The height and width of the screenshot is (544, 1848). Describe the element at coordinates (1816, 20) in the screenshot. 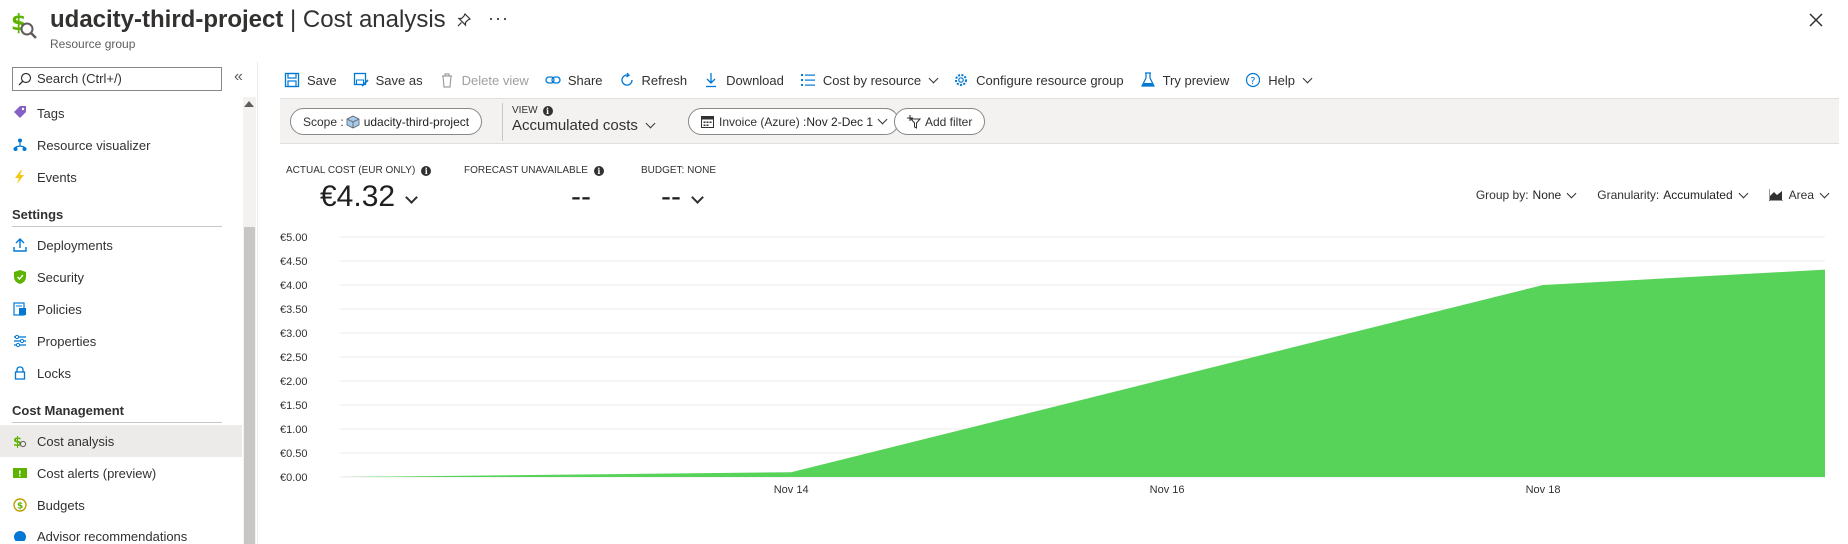

I see `close-icon` at that location.